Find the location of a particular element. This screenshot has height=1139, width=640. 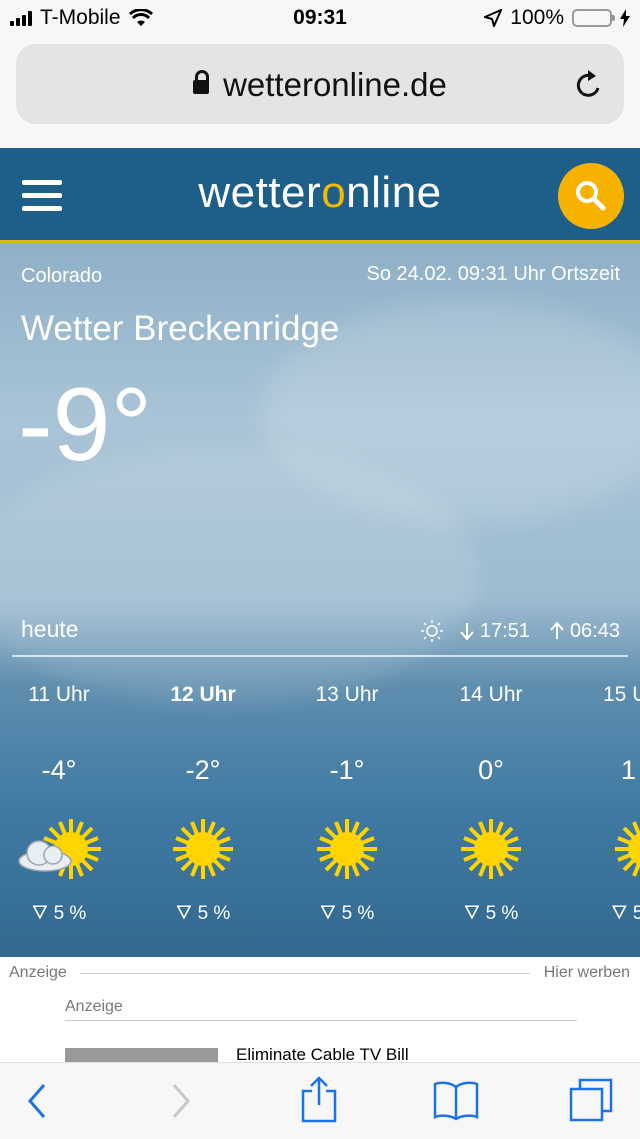

search-icon is located at coordinates (591, 196).